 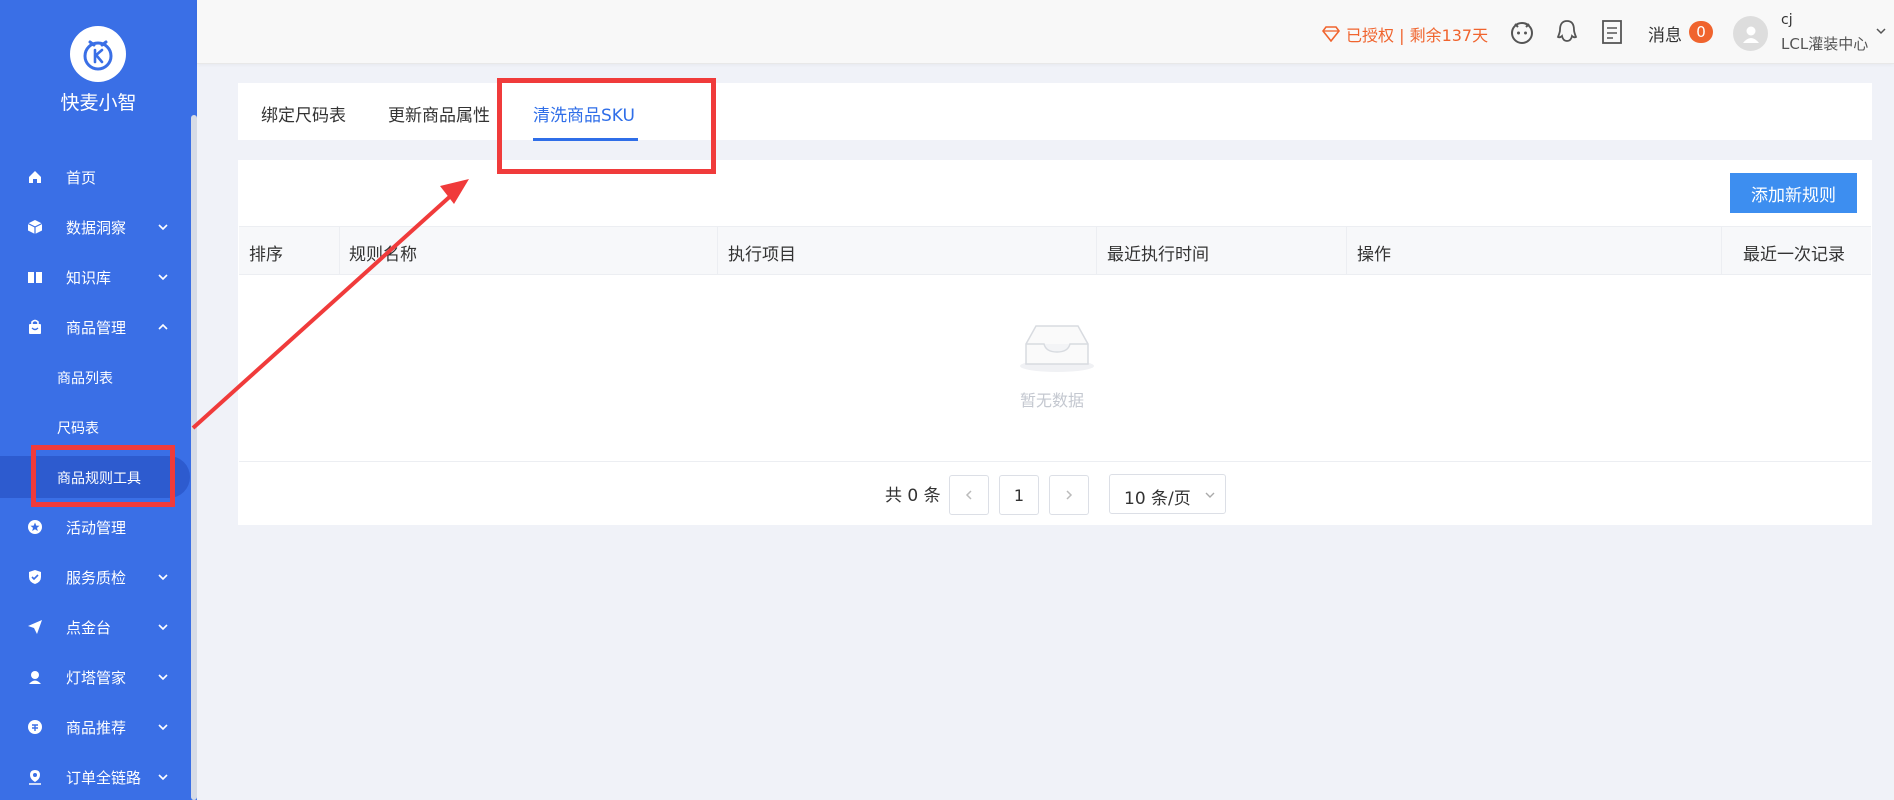 I want to click on top-header, so click(x=1045, y=32).